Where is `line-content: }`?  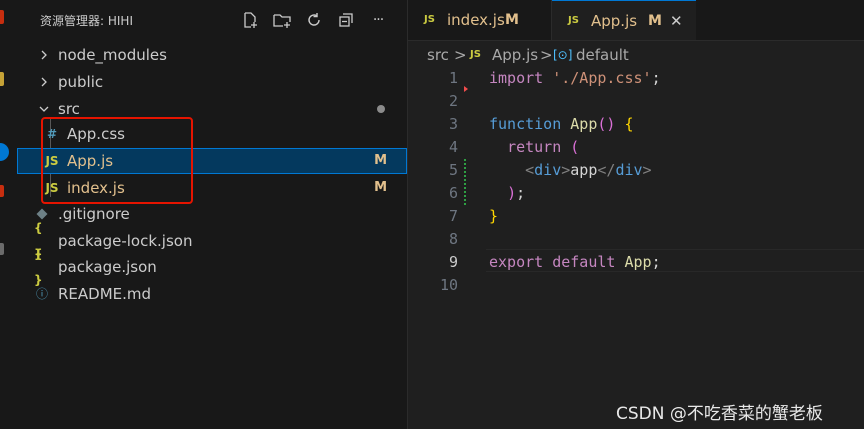 line-content: } is located at coordinates (493, 216).